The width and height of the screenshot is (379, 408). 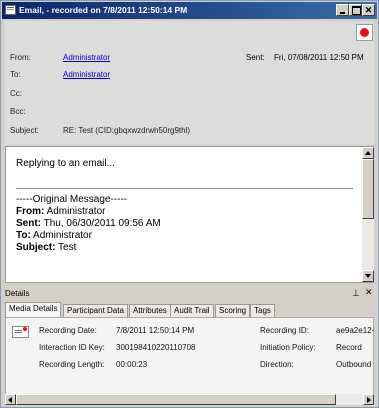 I want to click on minimize-button, so click(x=342, y=10).